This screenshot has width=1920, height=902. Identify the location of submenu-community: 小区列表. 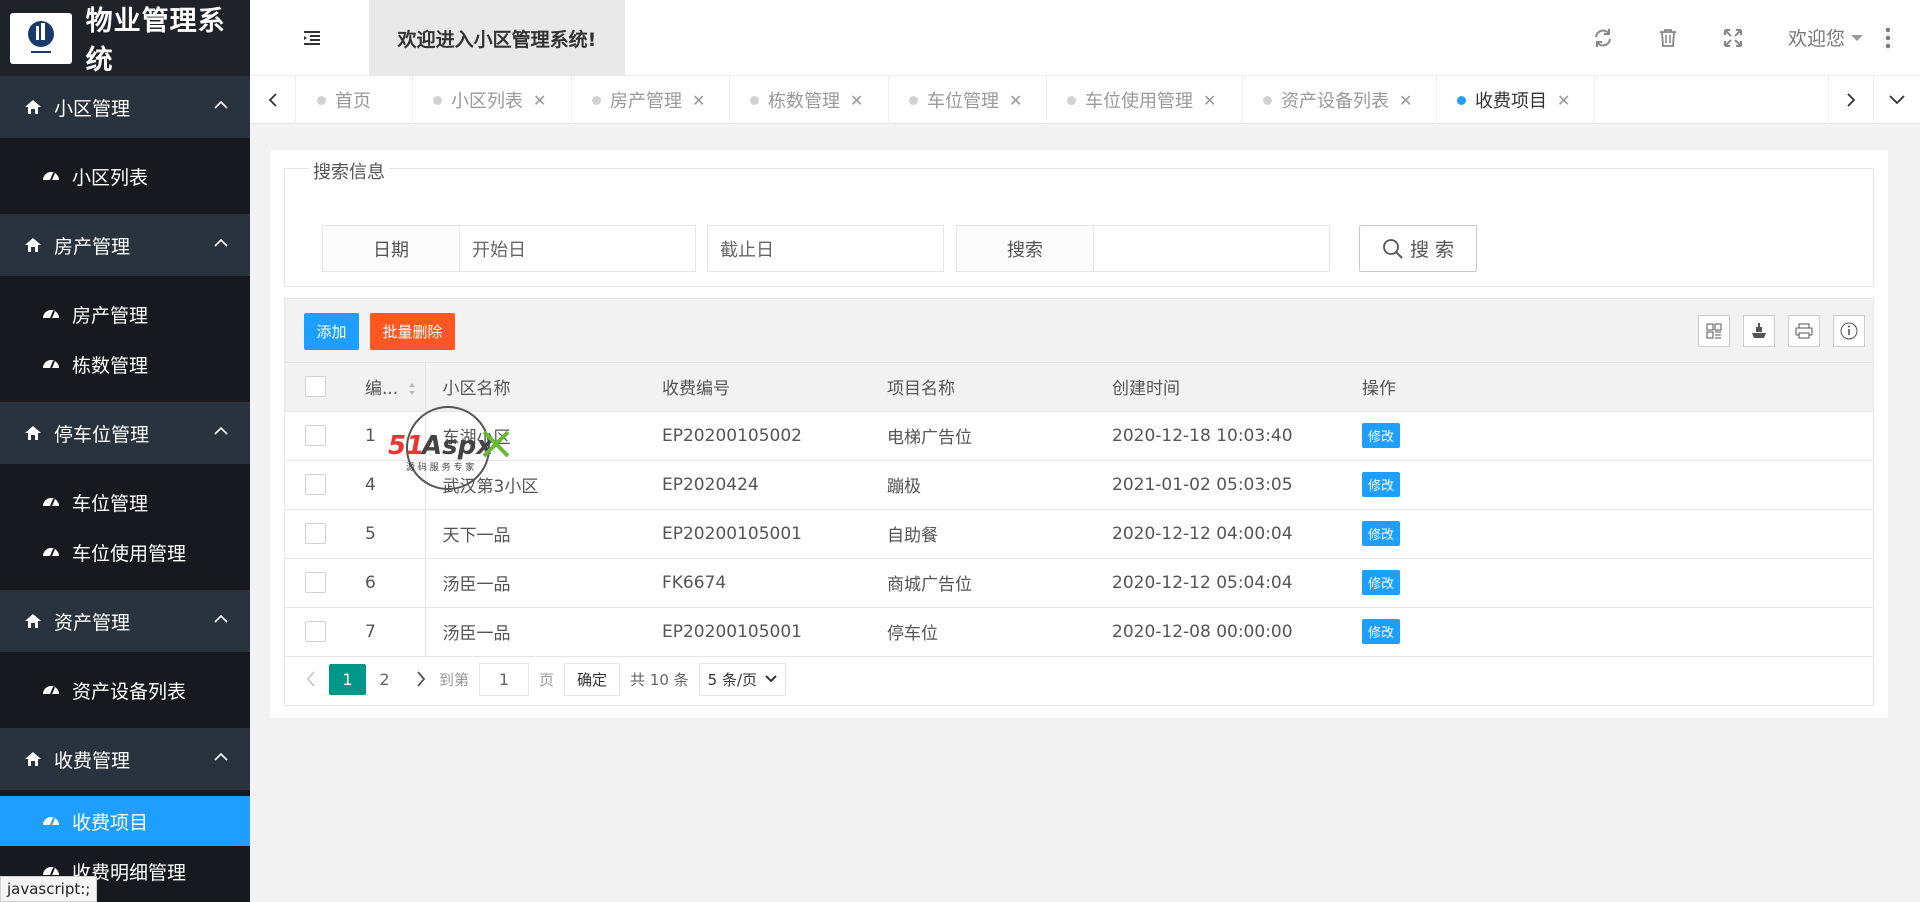
(125, 176).